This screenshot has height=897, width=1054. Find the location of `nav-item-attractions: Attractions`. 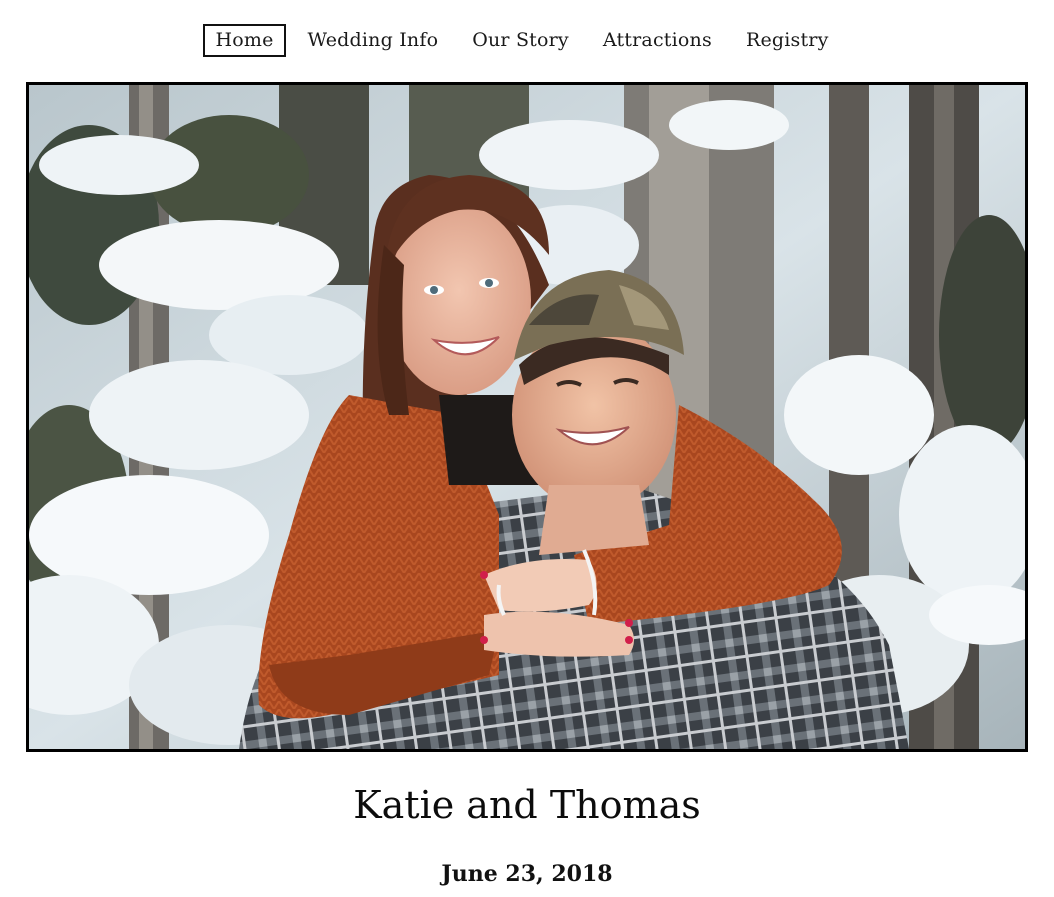

nav-item-attractions: Attractions is located at coordinates (657, 40).